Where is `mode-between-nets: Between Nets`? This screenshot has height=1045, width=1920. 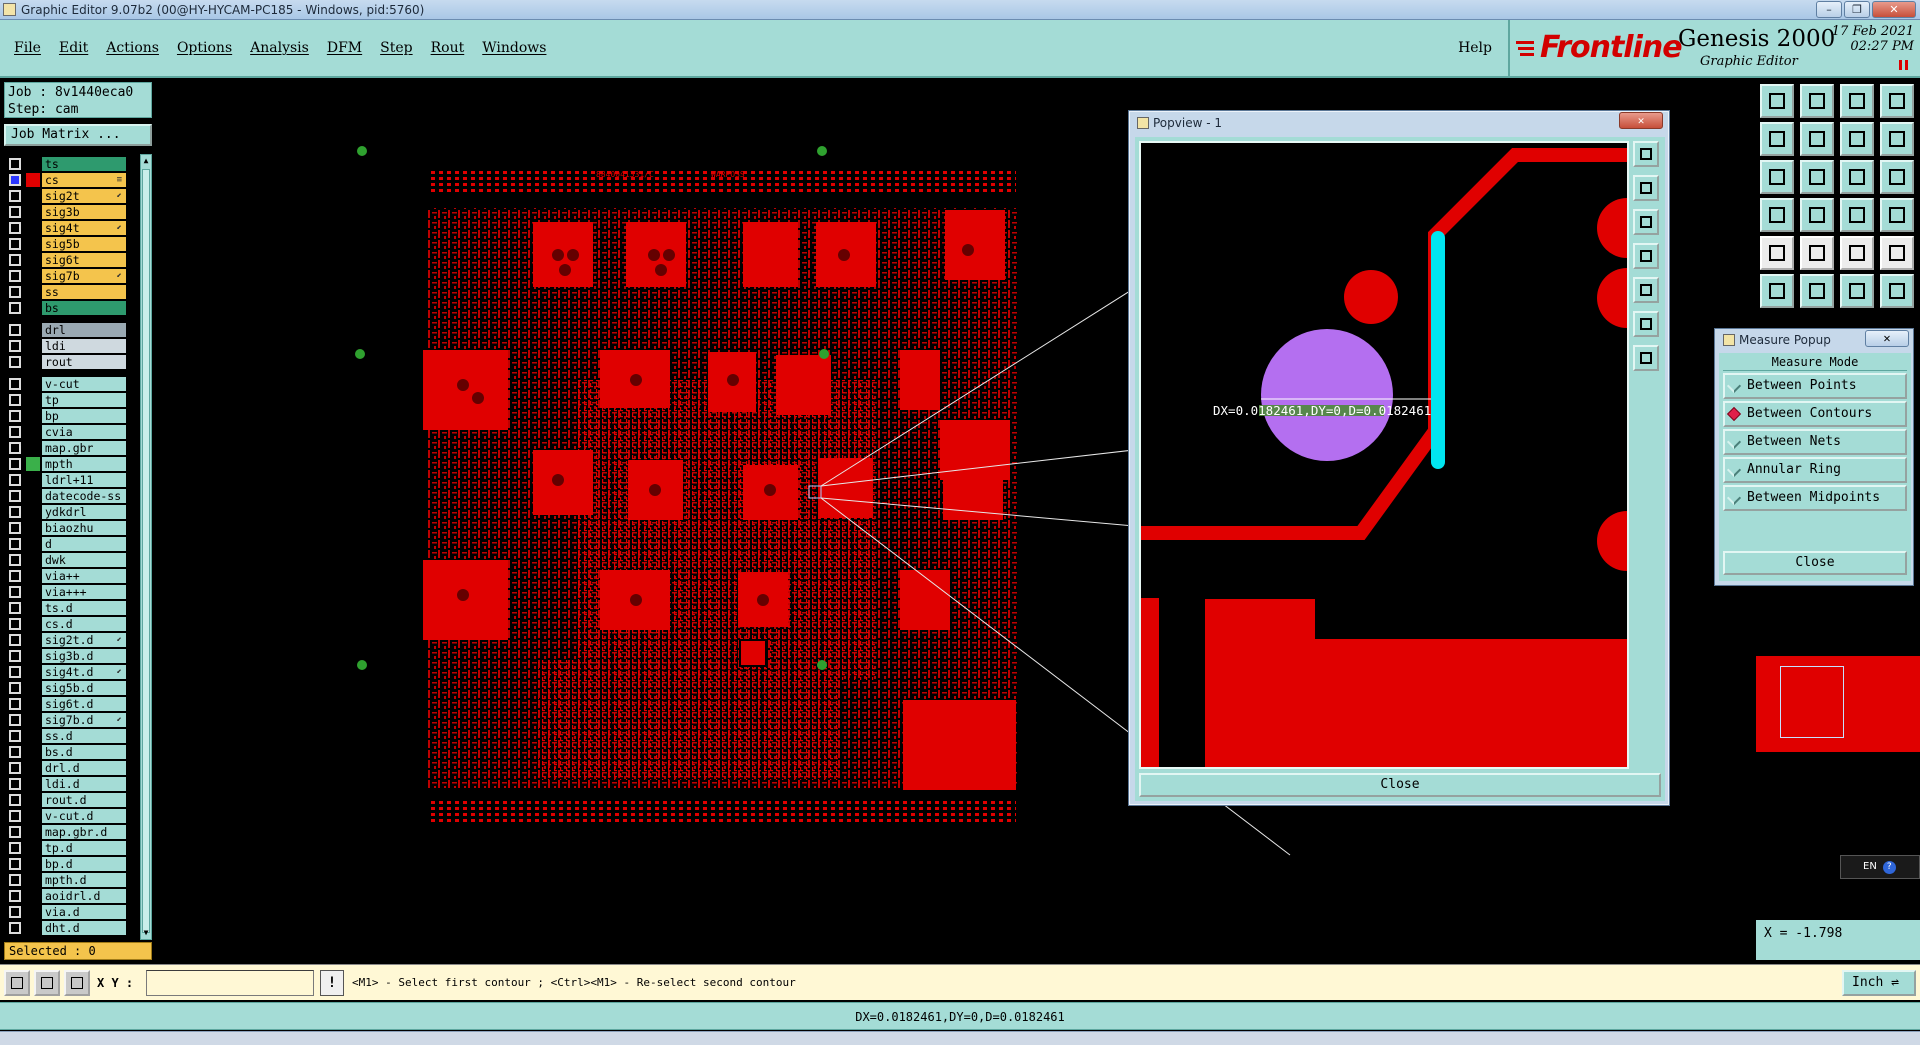
mode-between-nets: Between Nets is located at coordinates (1815, 442).